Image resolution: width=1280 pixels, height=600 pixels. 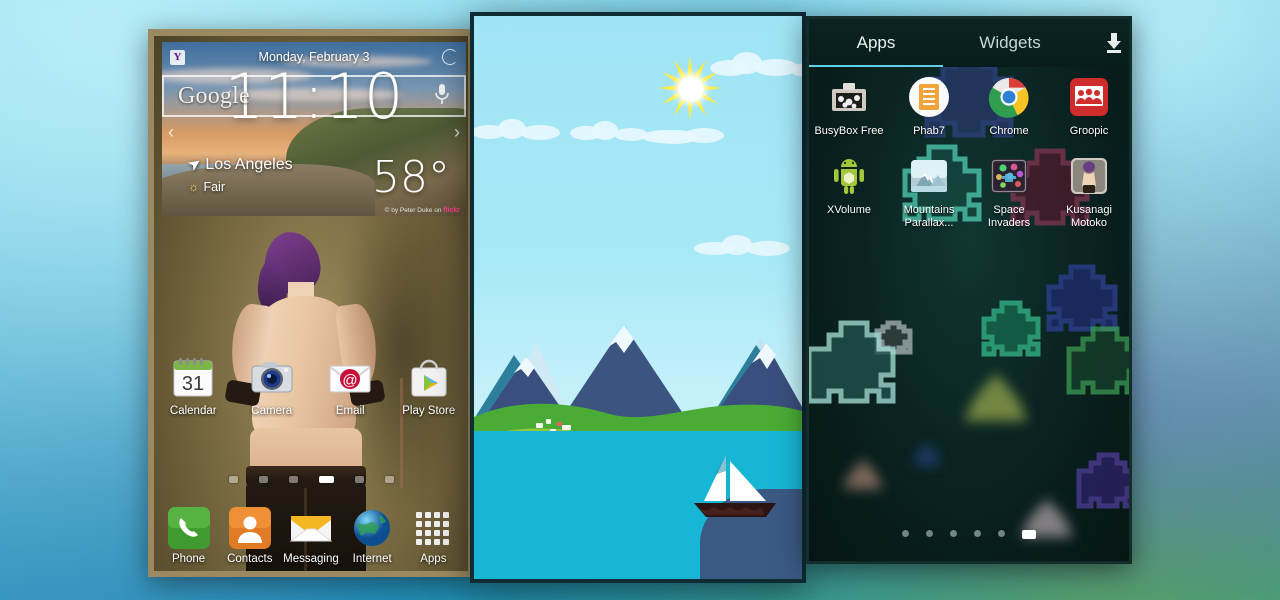 I want to click on widget-next-arrow: ›, so click(x=457, y=132).